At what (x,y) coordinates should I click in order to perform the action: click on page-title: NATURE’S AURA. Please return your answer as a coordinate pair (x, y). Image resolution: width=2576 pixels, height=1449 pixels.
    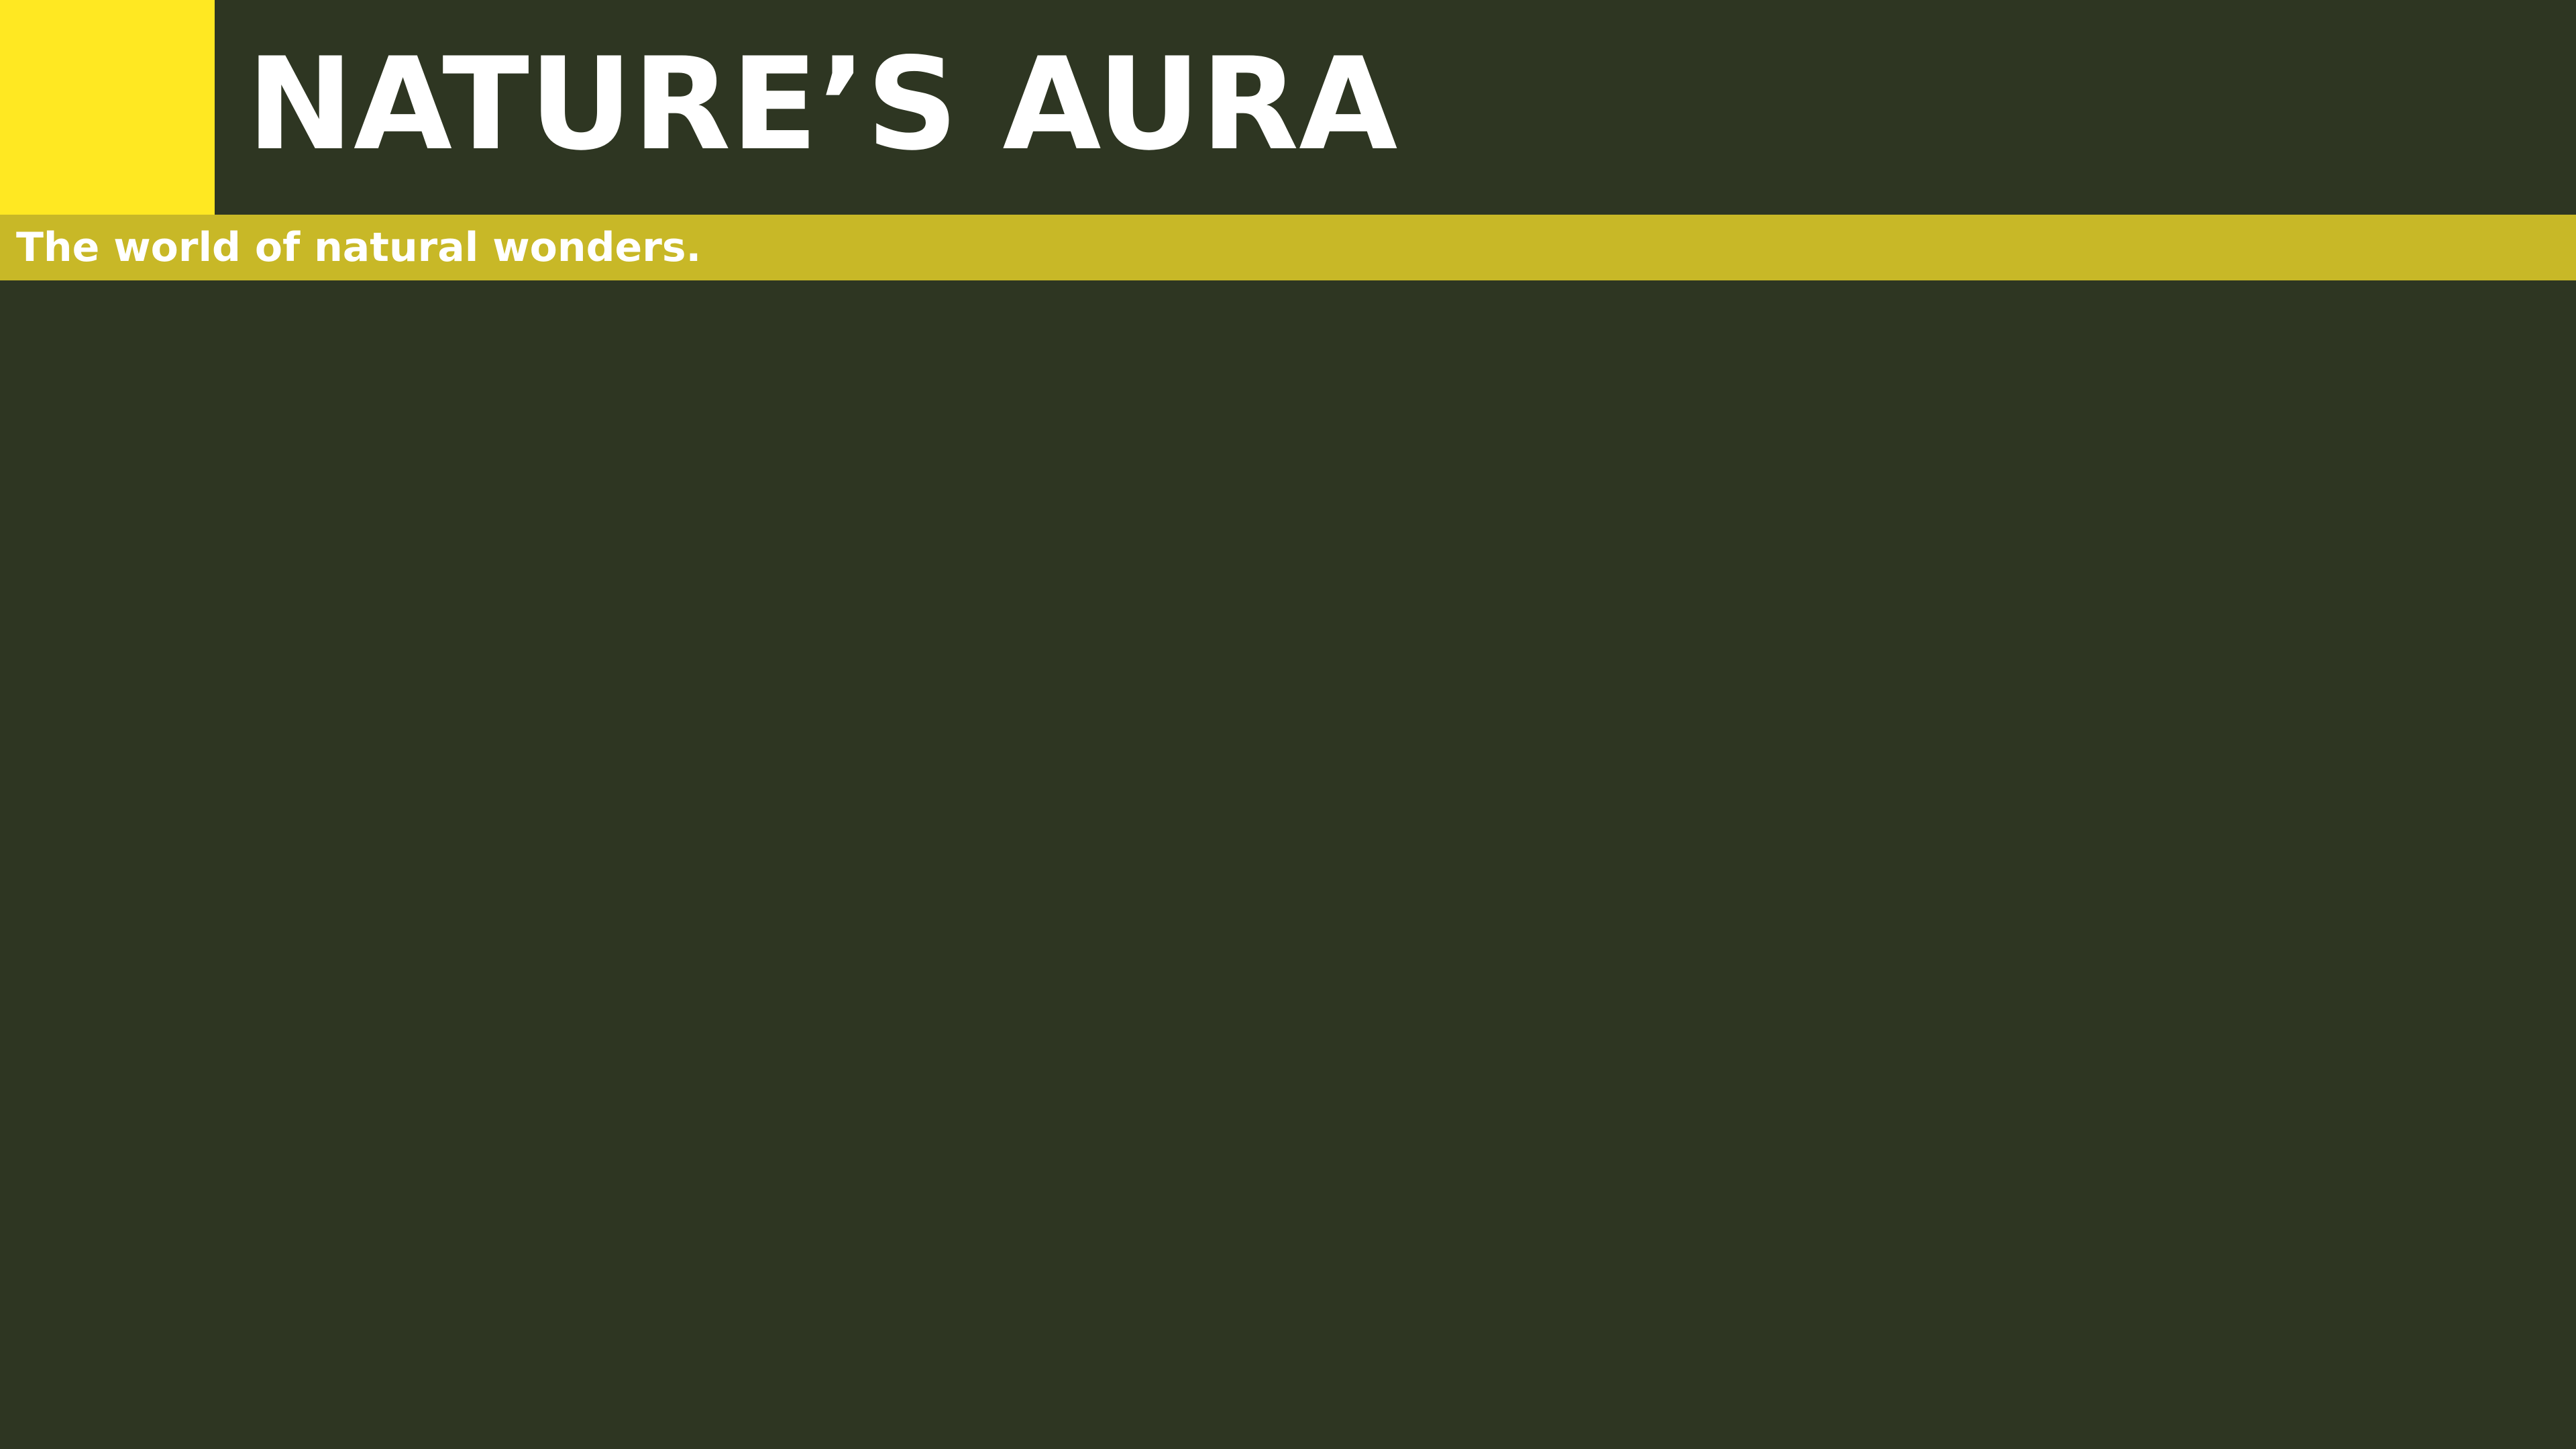
    Looking at the image, I should click on (822, 104).